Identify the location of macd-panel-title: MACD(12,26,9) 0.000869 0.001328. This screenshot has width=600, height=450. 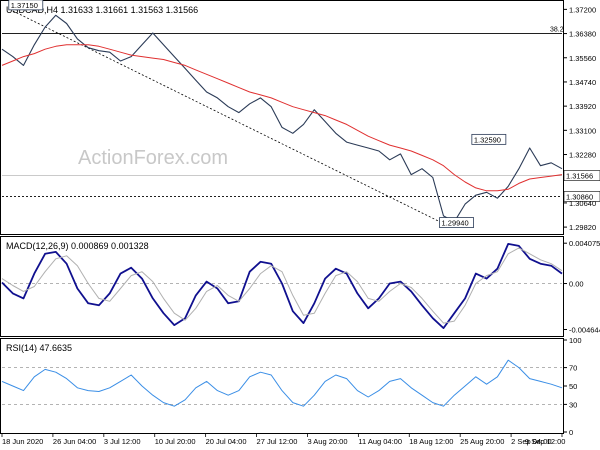
(77, 246).